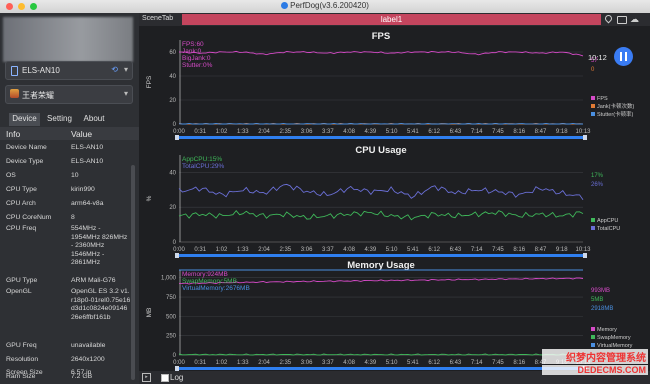  I want to click on last-value-label: 993MB, so click(600, 291).